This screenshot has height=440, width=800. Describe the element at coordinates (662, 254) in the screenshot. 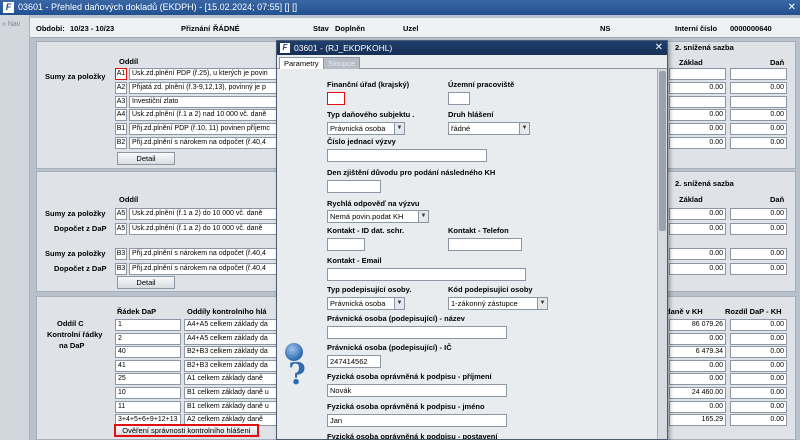

I see `dialog-scrollbar` at that location.